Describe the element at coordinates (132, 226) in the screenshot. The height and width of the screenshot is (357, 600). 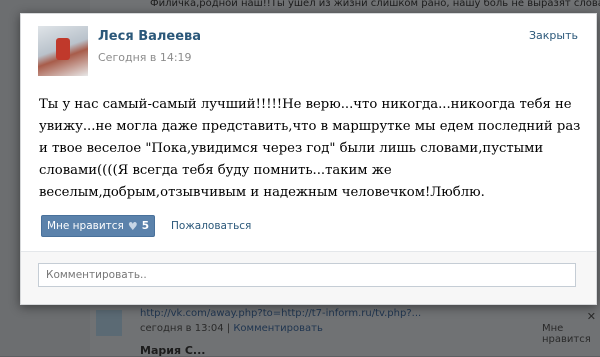
I see `heart-icon: ♥` at that location.